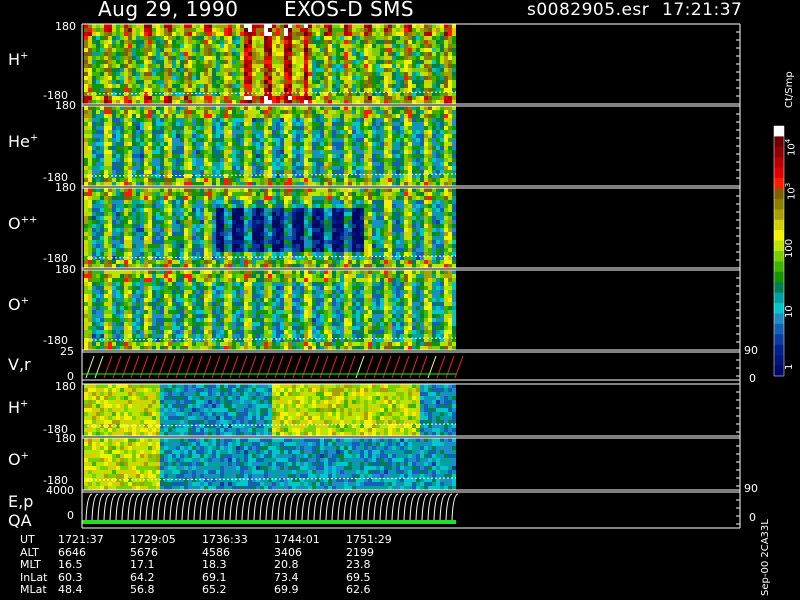 The image size is (800, 600). What do you see at coordinates (18, 59) in the screenshot?
I see `panel-label-h-plus: H+` at bounding box center [18, 59].